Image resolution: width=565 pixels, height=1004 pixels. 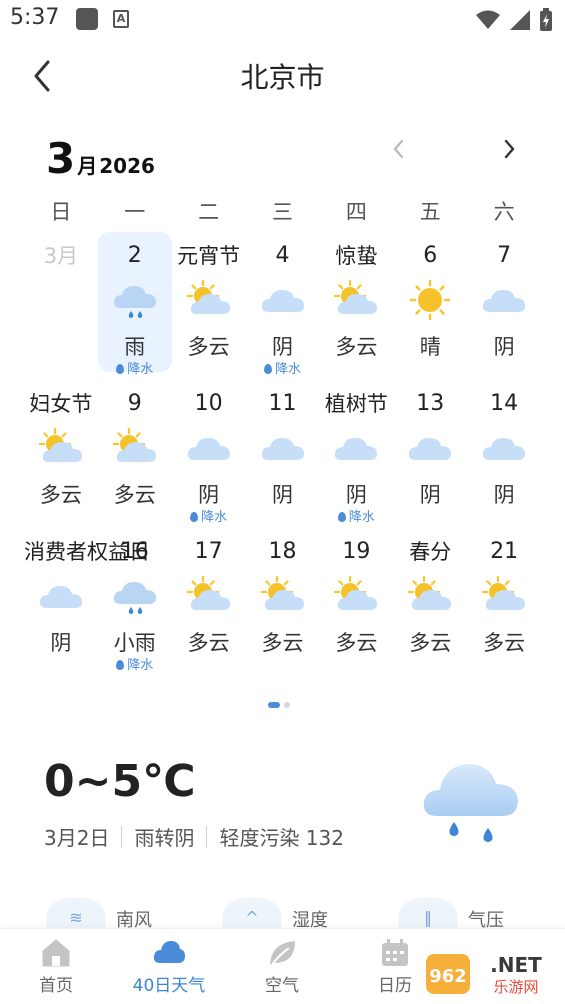 What do you see at coordinates (134, 643) in the screenshot?
I see `weather-text: 小雨` at bounding box center [134, 643].